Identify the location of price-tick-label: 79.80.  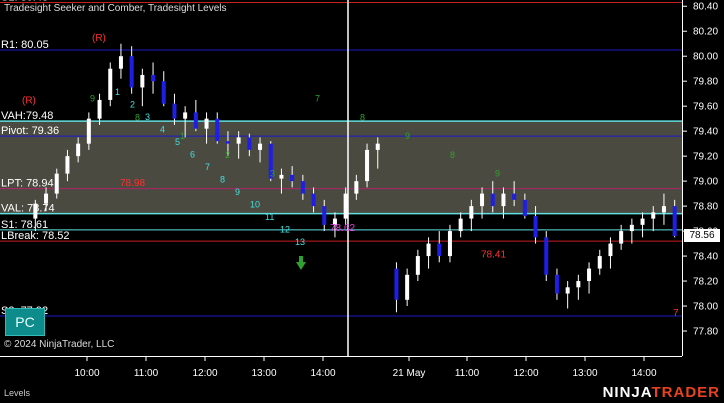
(705, 82).